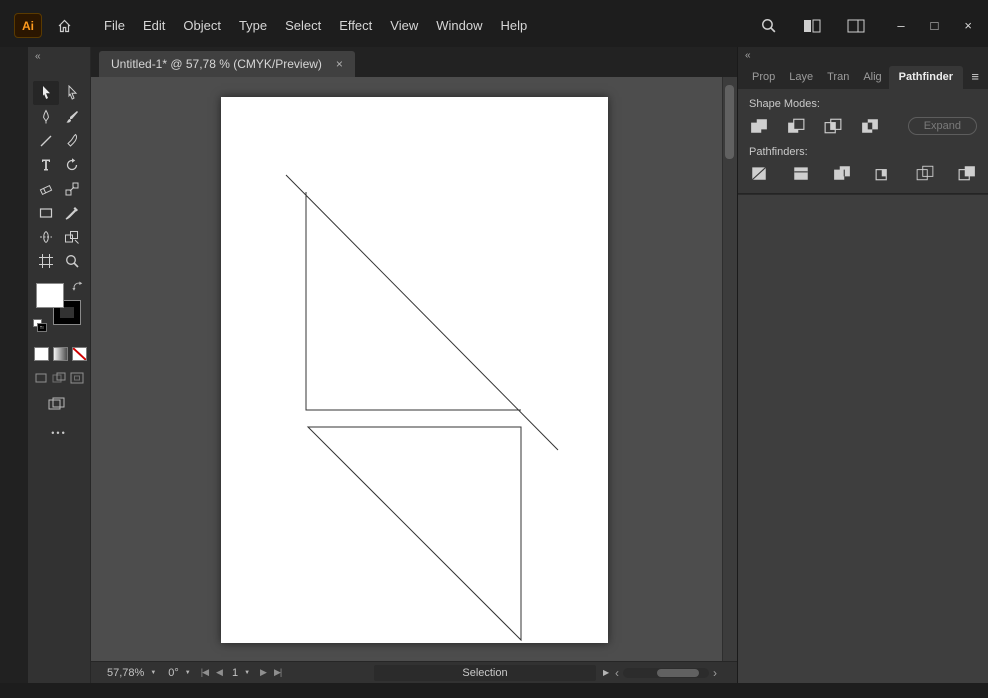 This screenshot has height=698, width=988. I want to click on panel-menu-icon: ≡, so click(975, 76).